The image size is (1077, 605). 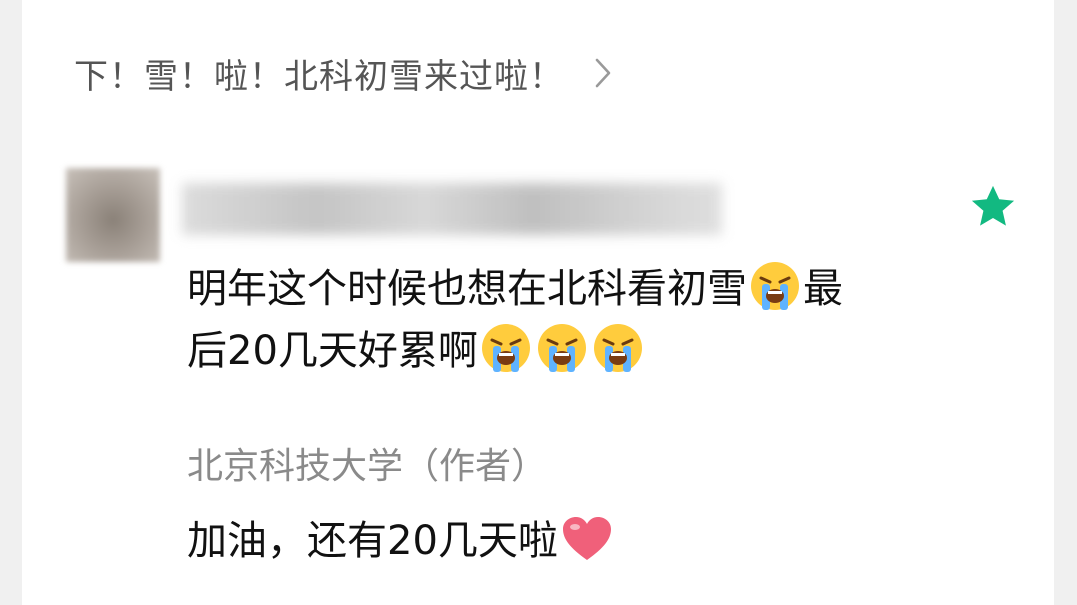 I want to click on avatar, so click(x=113, y=215).